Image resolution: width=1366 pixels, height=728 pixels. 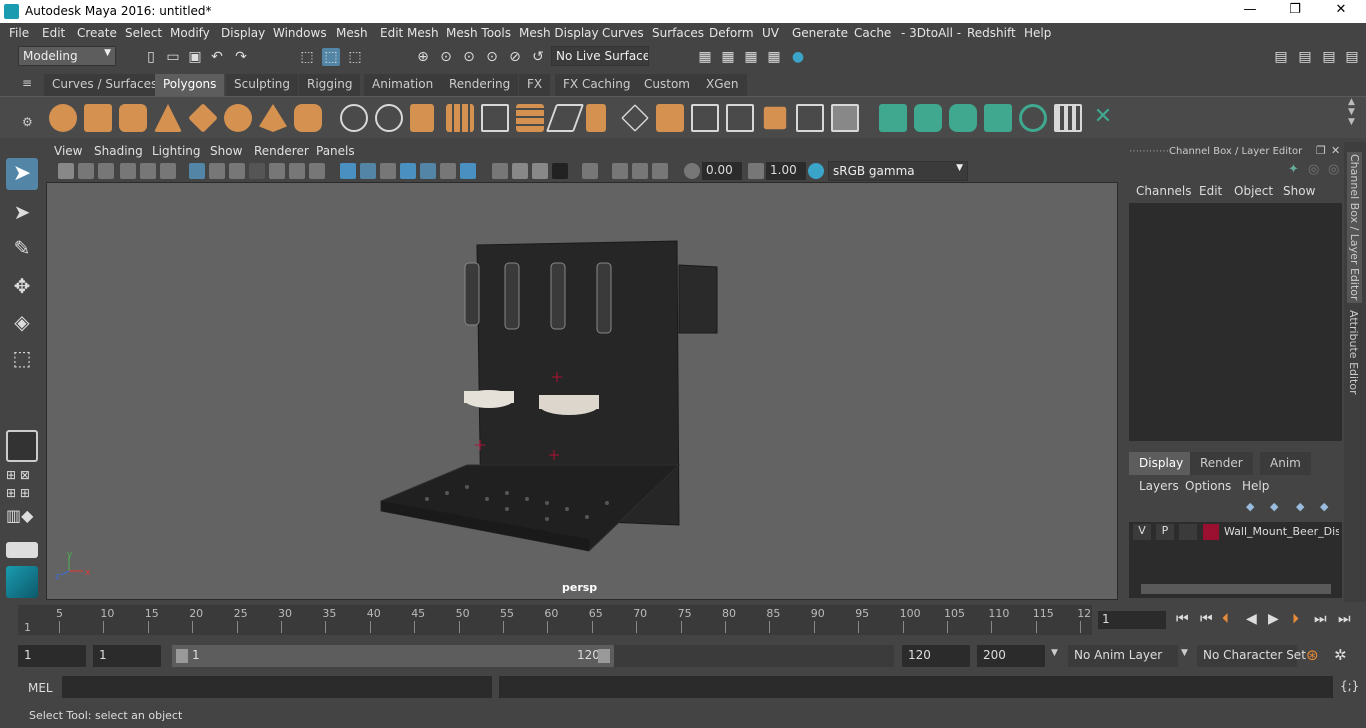 What do you see at coordinates (1321, 150) in the screenshot?
I see `float-panel-icon: ❐` at bounding box center [1321, 150].